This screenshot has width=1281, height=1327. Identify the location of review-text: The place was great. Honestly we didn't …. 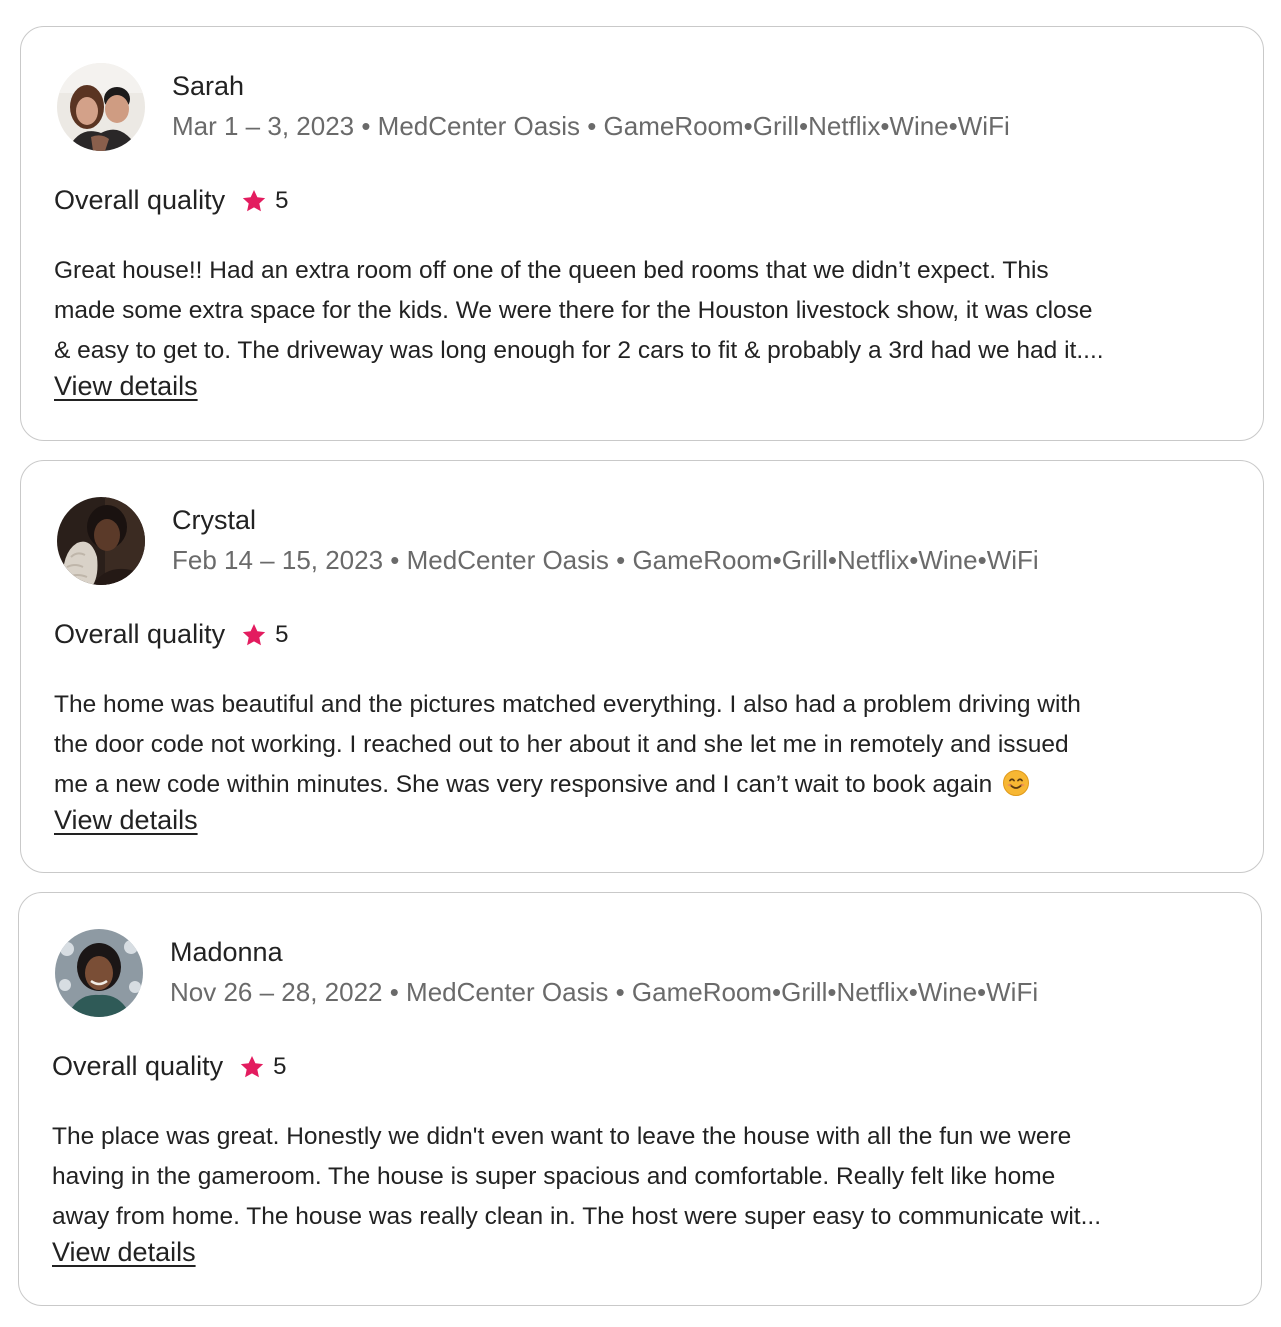
(647, 1177).